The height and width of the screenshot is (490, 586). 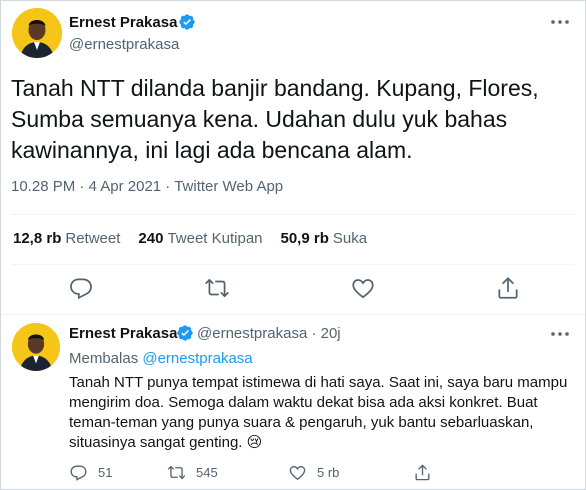 I want to click on retweet-button: 545, so click(x=192, y=472).